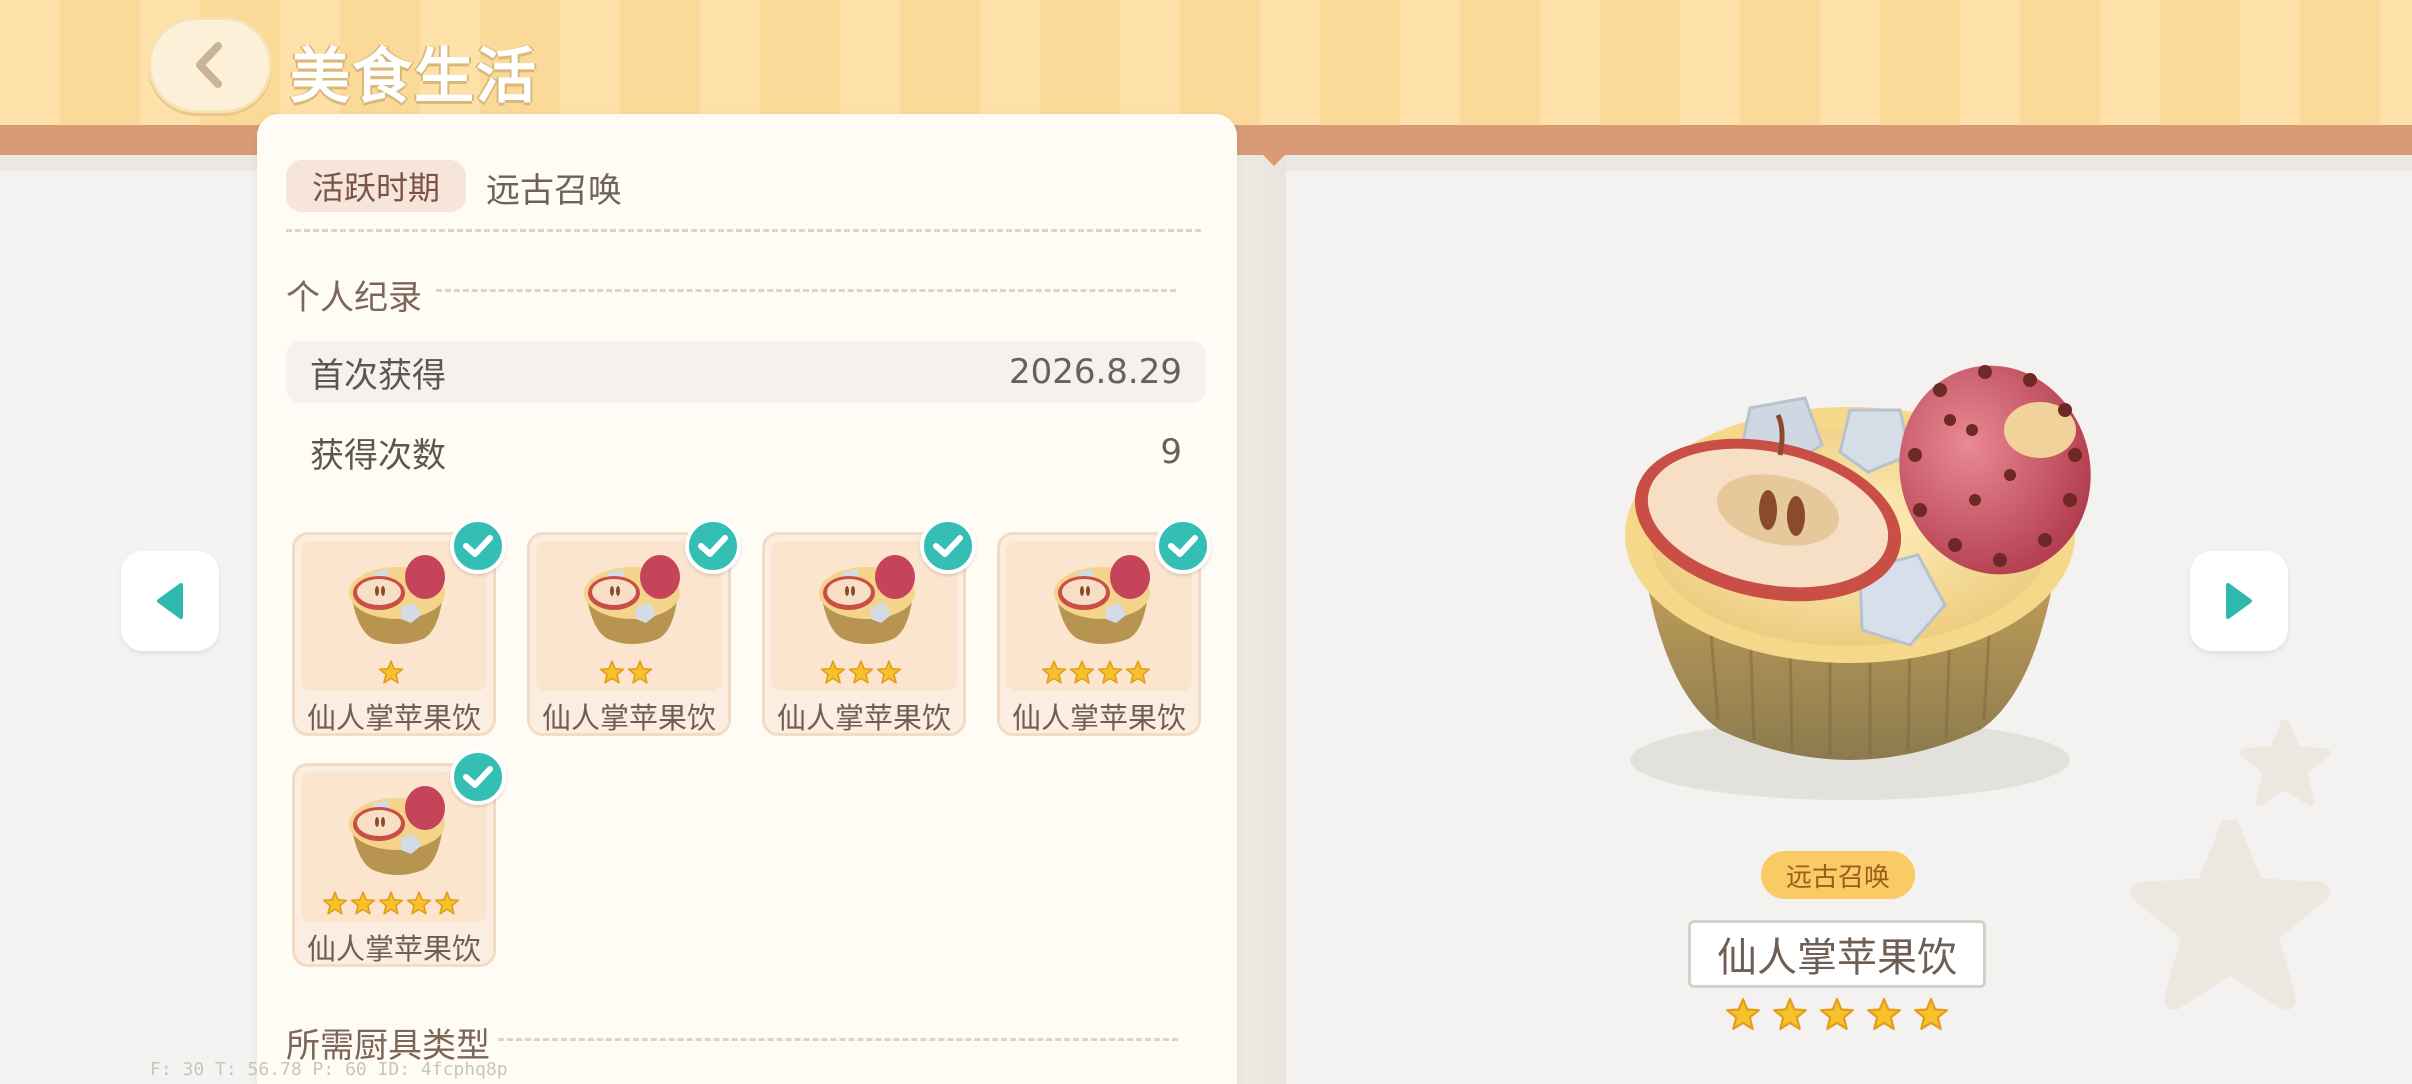  What do you see at coordinates (746, 452) in the screenshot?
I see `record-obtain-count: 获得次数 9` at bounding box center [746, 452].